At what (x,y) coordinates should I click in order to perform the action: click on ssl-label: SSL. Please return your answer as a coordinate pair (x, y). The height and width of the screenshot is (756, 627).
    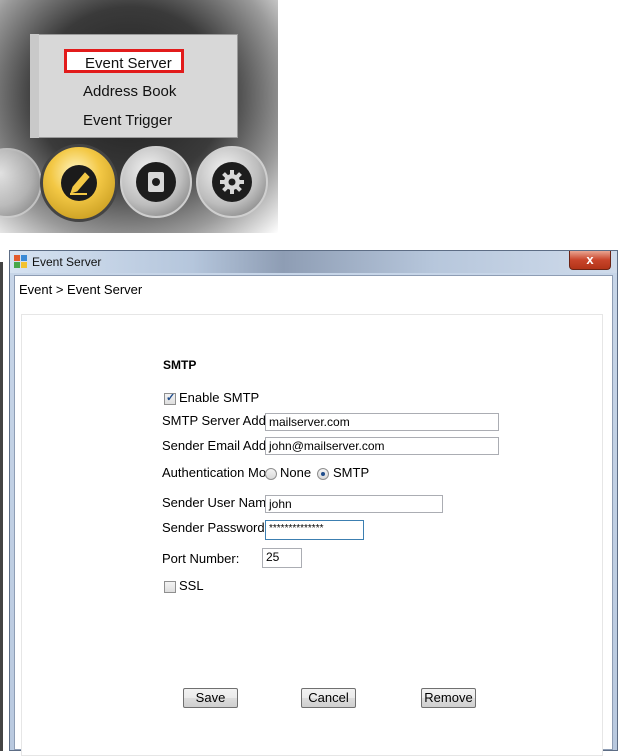
    Looking at the image, I should click on (191, 585).